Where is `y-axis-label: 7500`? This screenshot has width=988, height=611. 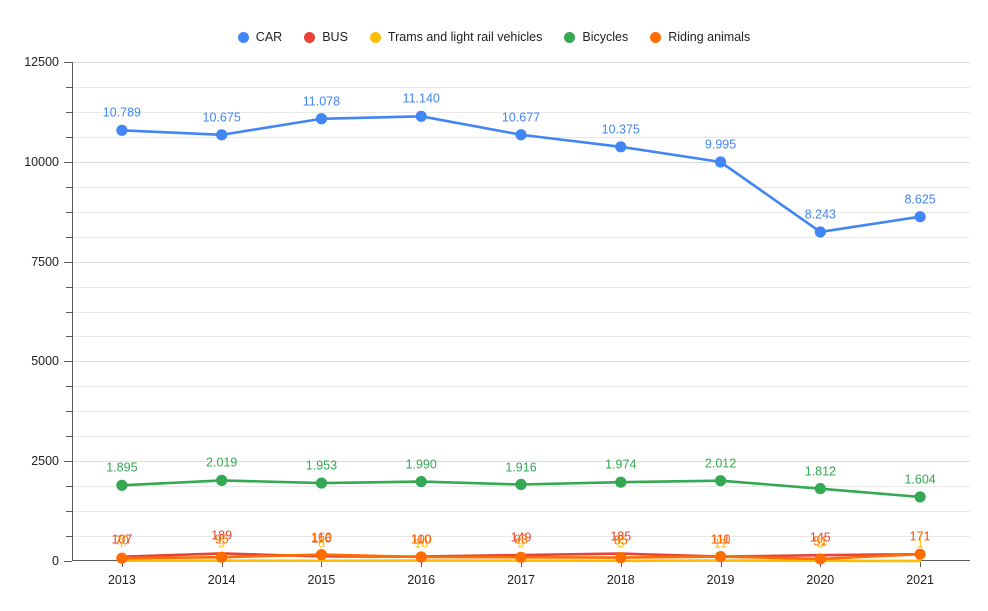
y-axis-label: 7500 is located at coordinates (45, 261).